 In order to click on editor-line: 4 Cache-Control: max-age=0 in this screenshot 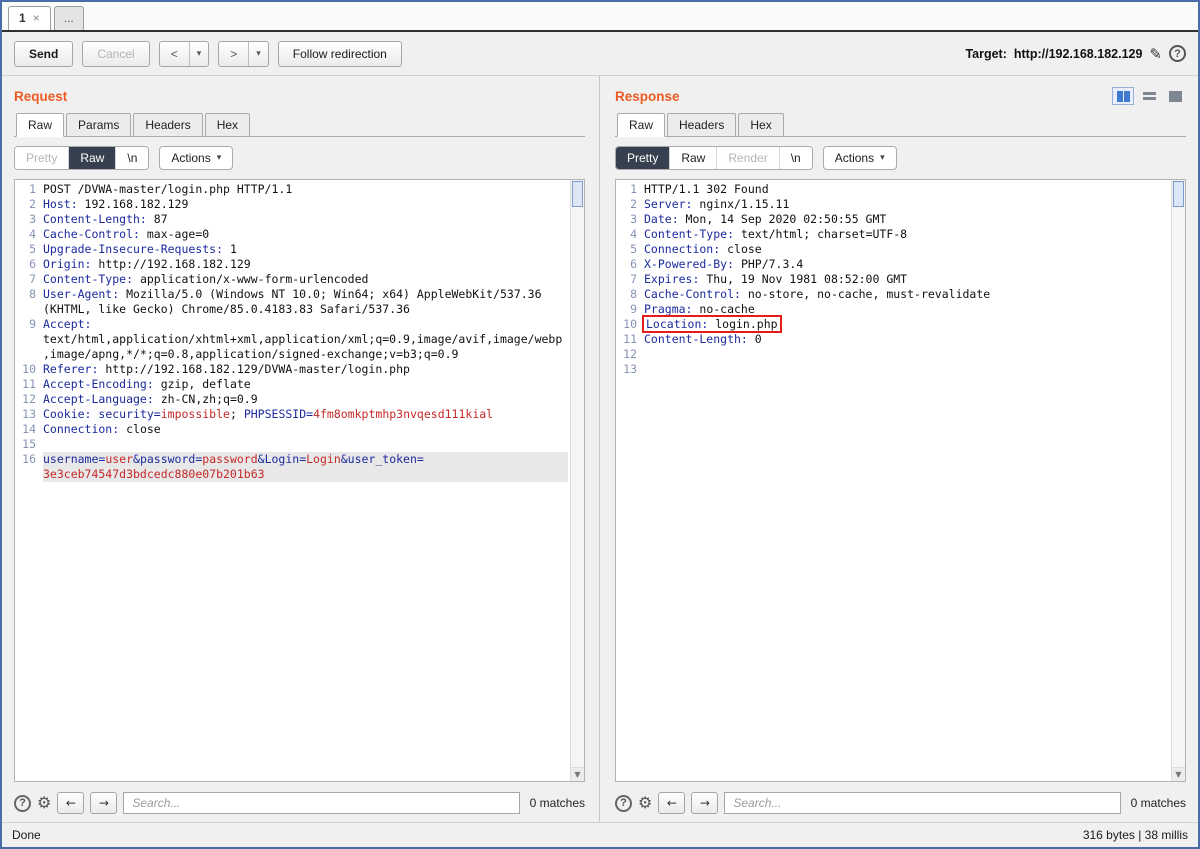, I will do `click(292, 234)`.